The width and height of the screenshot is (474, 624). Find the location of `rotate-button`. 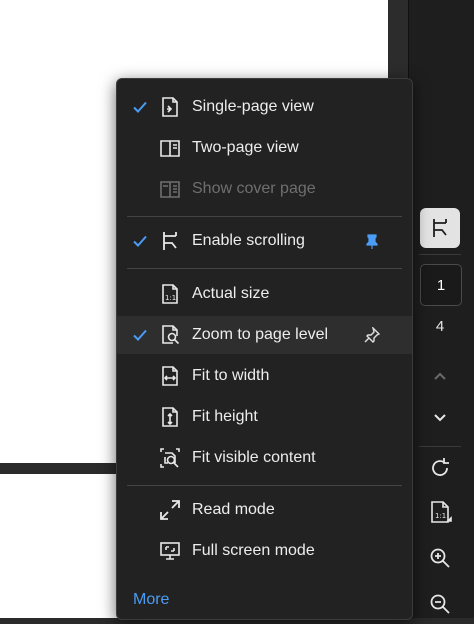

rotate-button is located at coordinates (440, 468).